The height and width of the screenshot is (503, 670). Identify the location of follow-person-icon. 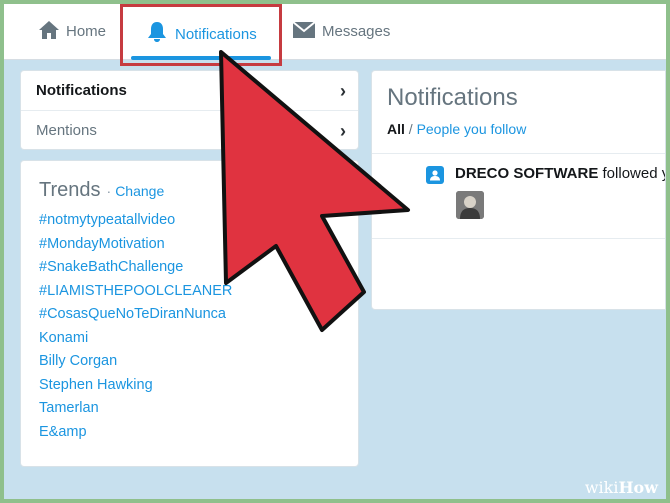
(435, 175).